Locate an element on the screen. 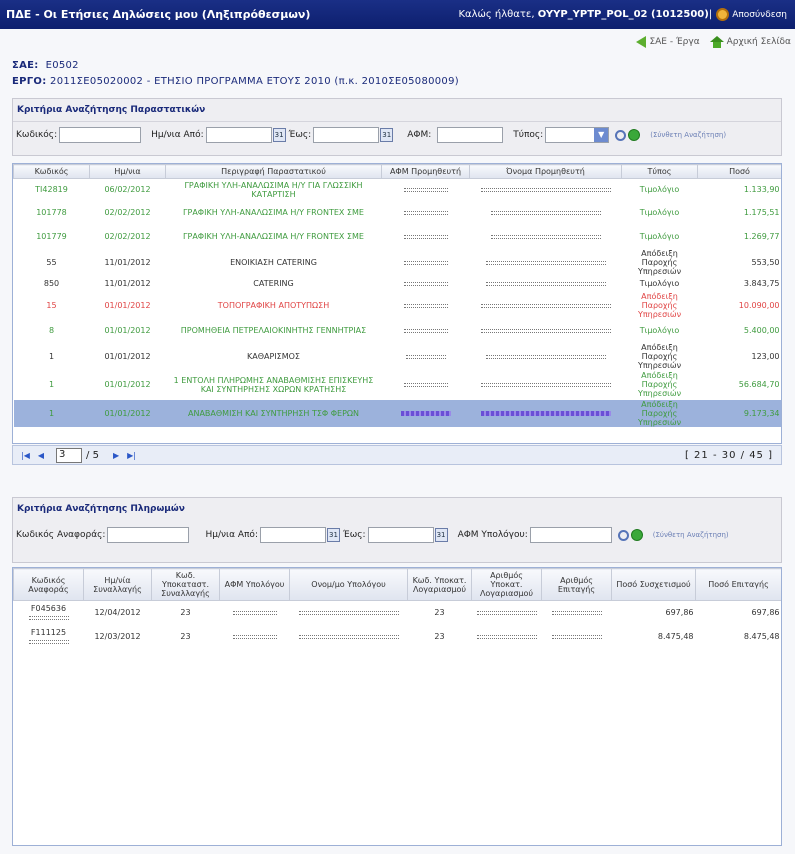 The width and height of the screenshot is (795, 854). column-header: Ονομ/μο Υπολόγου is located at coordinates (348, 584).